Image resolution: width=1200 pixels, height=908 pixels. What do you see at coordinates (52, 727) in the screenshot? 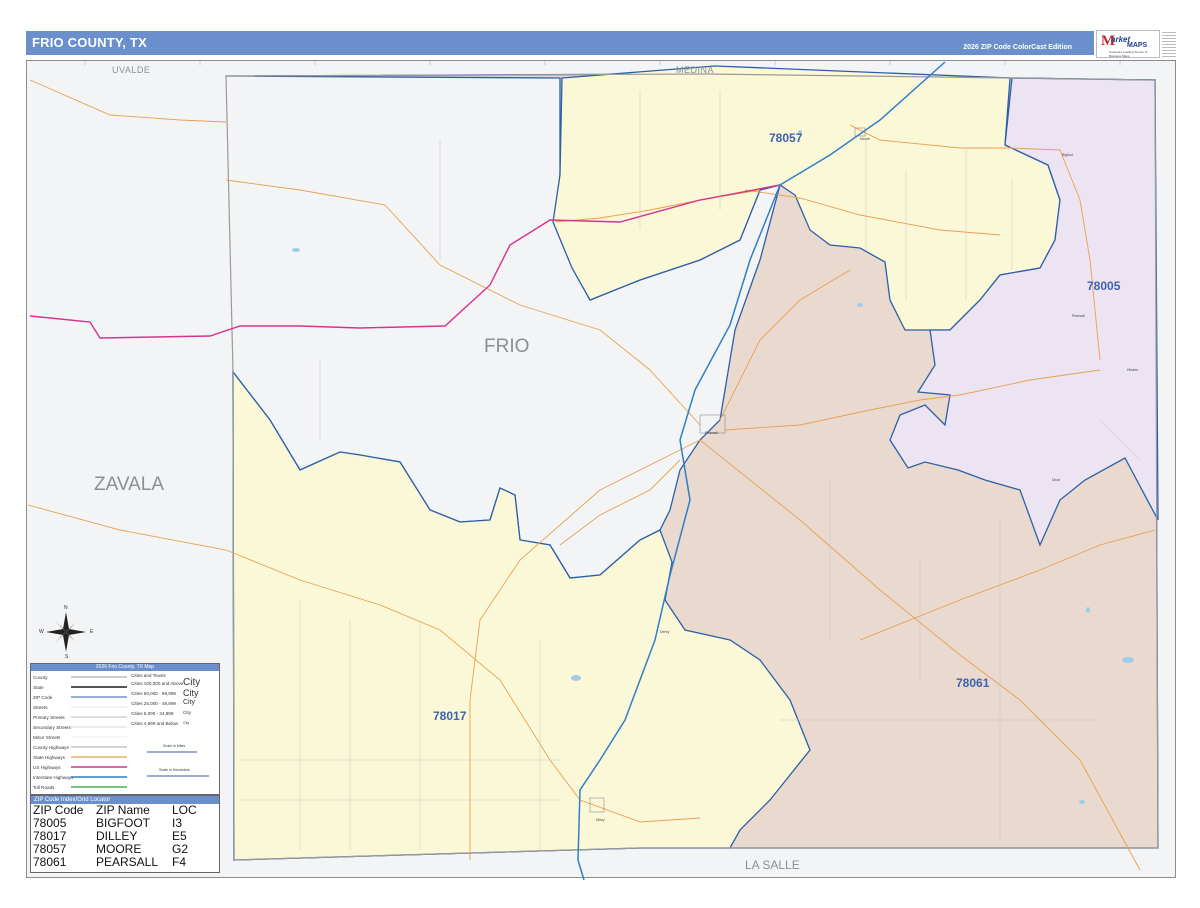
I see `legend-secondary-streets: Secondary Streets` at bounding box center [52, 727].